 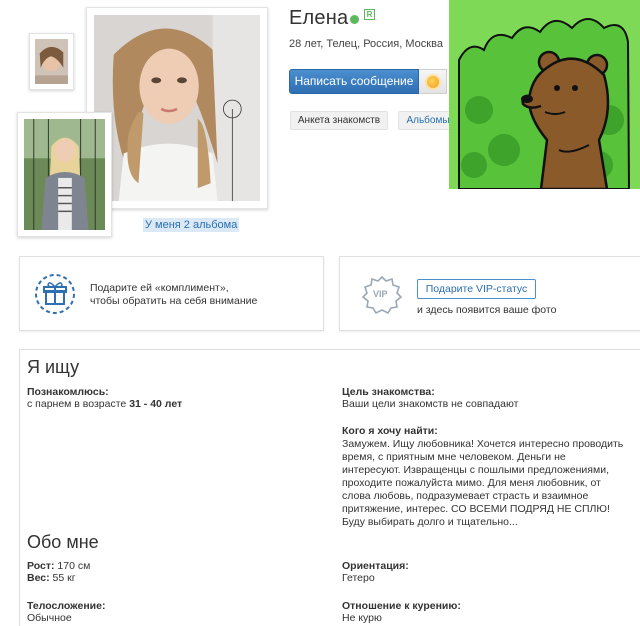 I want to click on main-profile-photo-image, so click(x=177, y=108).